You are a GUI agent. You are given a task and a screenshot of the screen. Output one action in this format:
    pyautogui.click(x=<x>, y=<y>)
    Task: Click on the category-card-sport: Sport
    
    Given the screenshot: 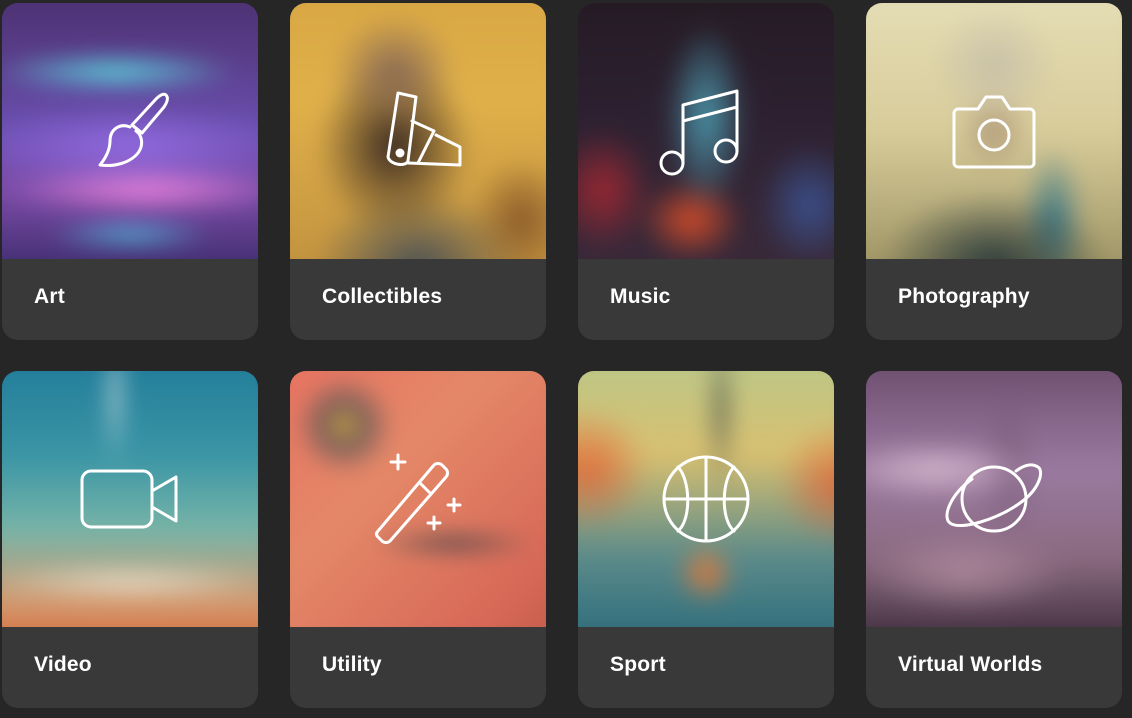 What is the action you would take?
    pyautogui.click(x=706, y=539)
    